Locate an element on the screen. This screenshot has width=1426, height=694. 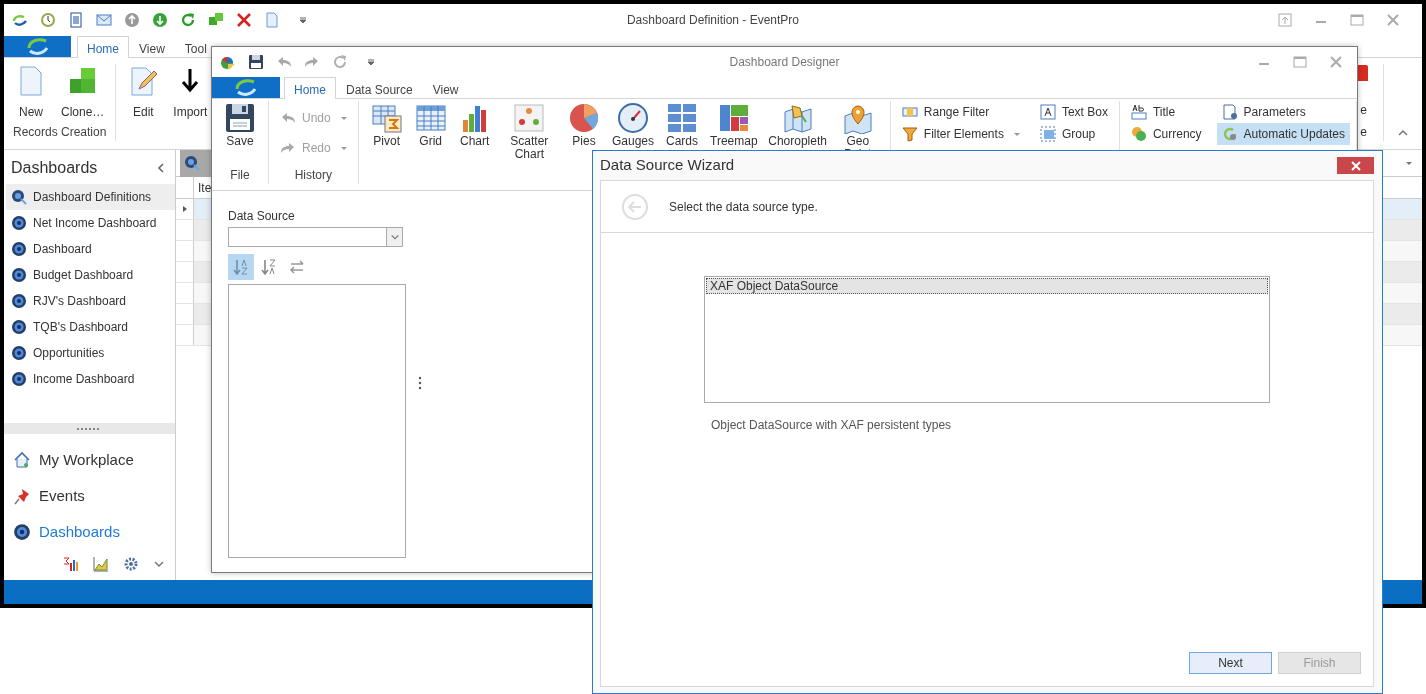
ribbon-button: Grid is located at coordinates (430, 125).